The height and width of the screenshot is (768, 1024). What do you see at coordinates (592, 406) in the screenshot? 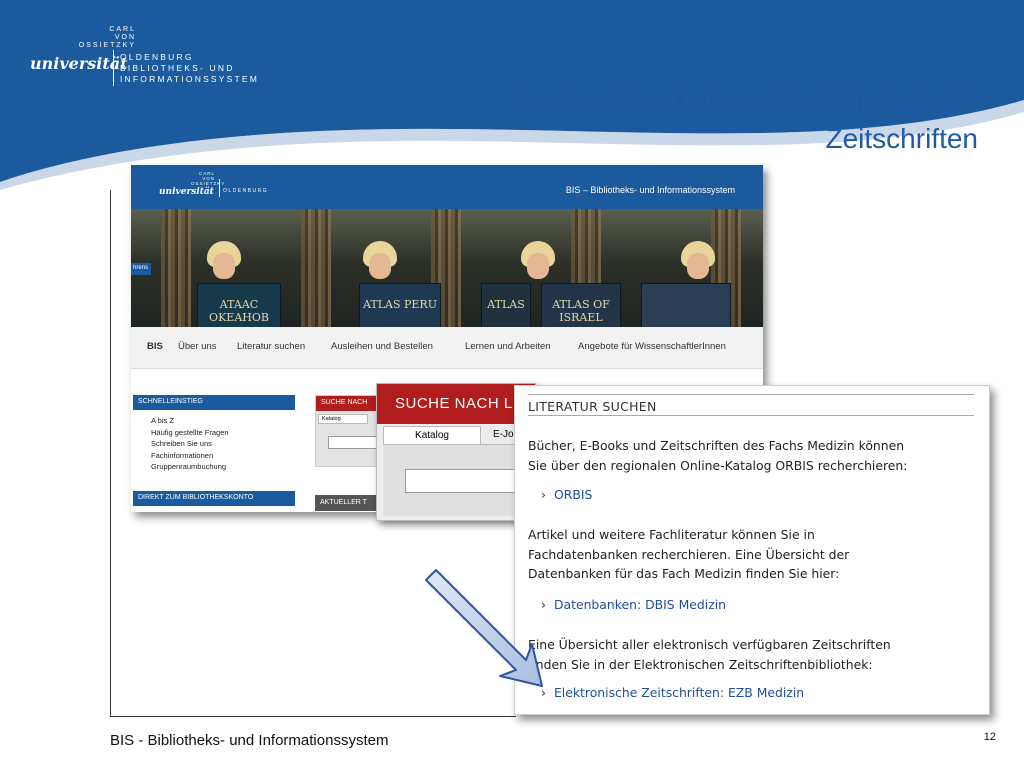
I see `lit-heading: LITERATUR SUCHEN` at bounding box center [592, 406].